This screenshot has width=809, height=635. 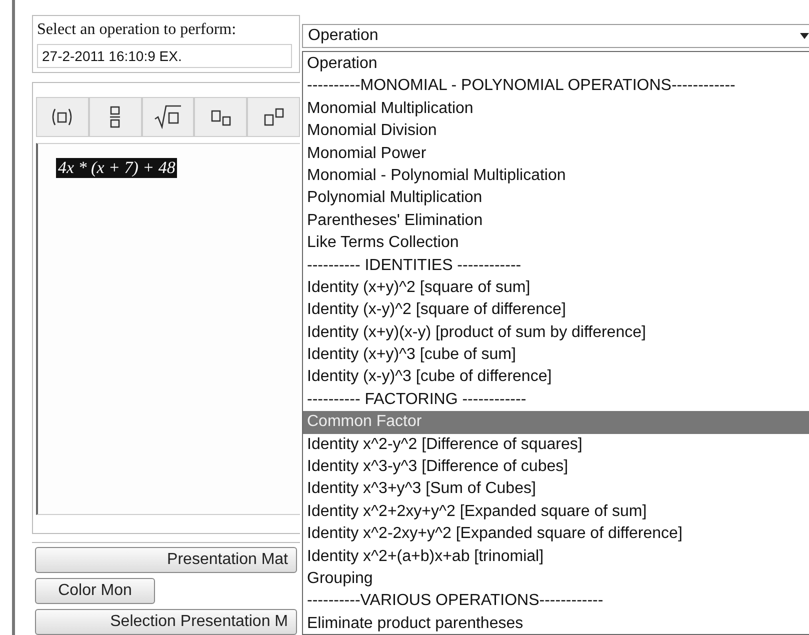 What do you see at coordinates (556, 153) in the screenshot?
I see `dropdown-option: Monomial Power` at bounding box center [556, 153].